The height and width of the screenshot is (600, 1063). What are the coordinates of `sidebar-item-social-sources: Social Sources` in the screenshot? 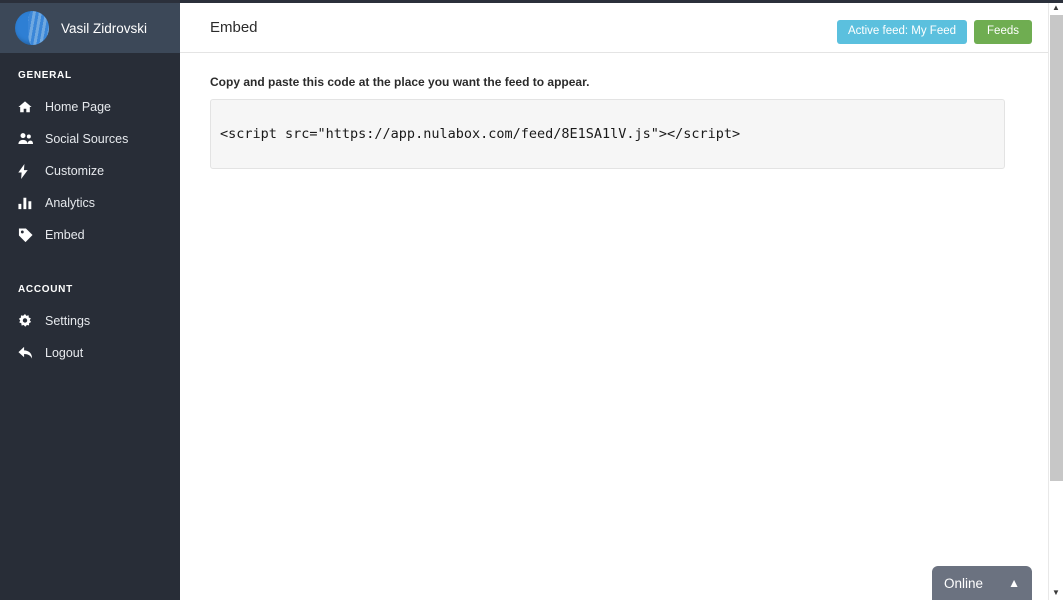 It's located at (90, 139).